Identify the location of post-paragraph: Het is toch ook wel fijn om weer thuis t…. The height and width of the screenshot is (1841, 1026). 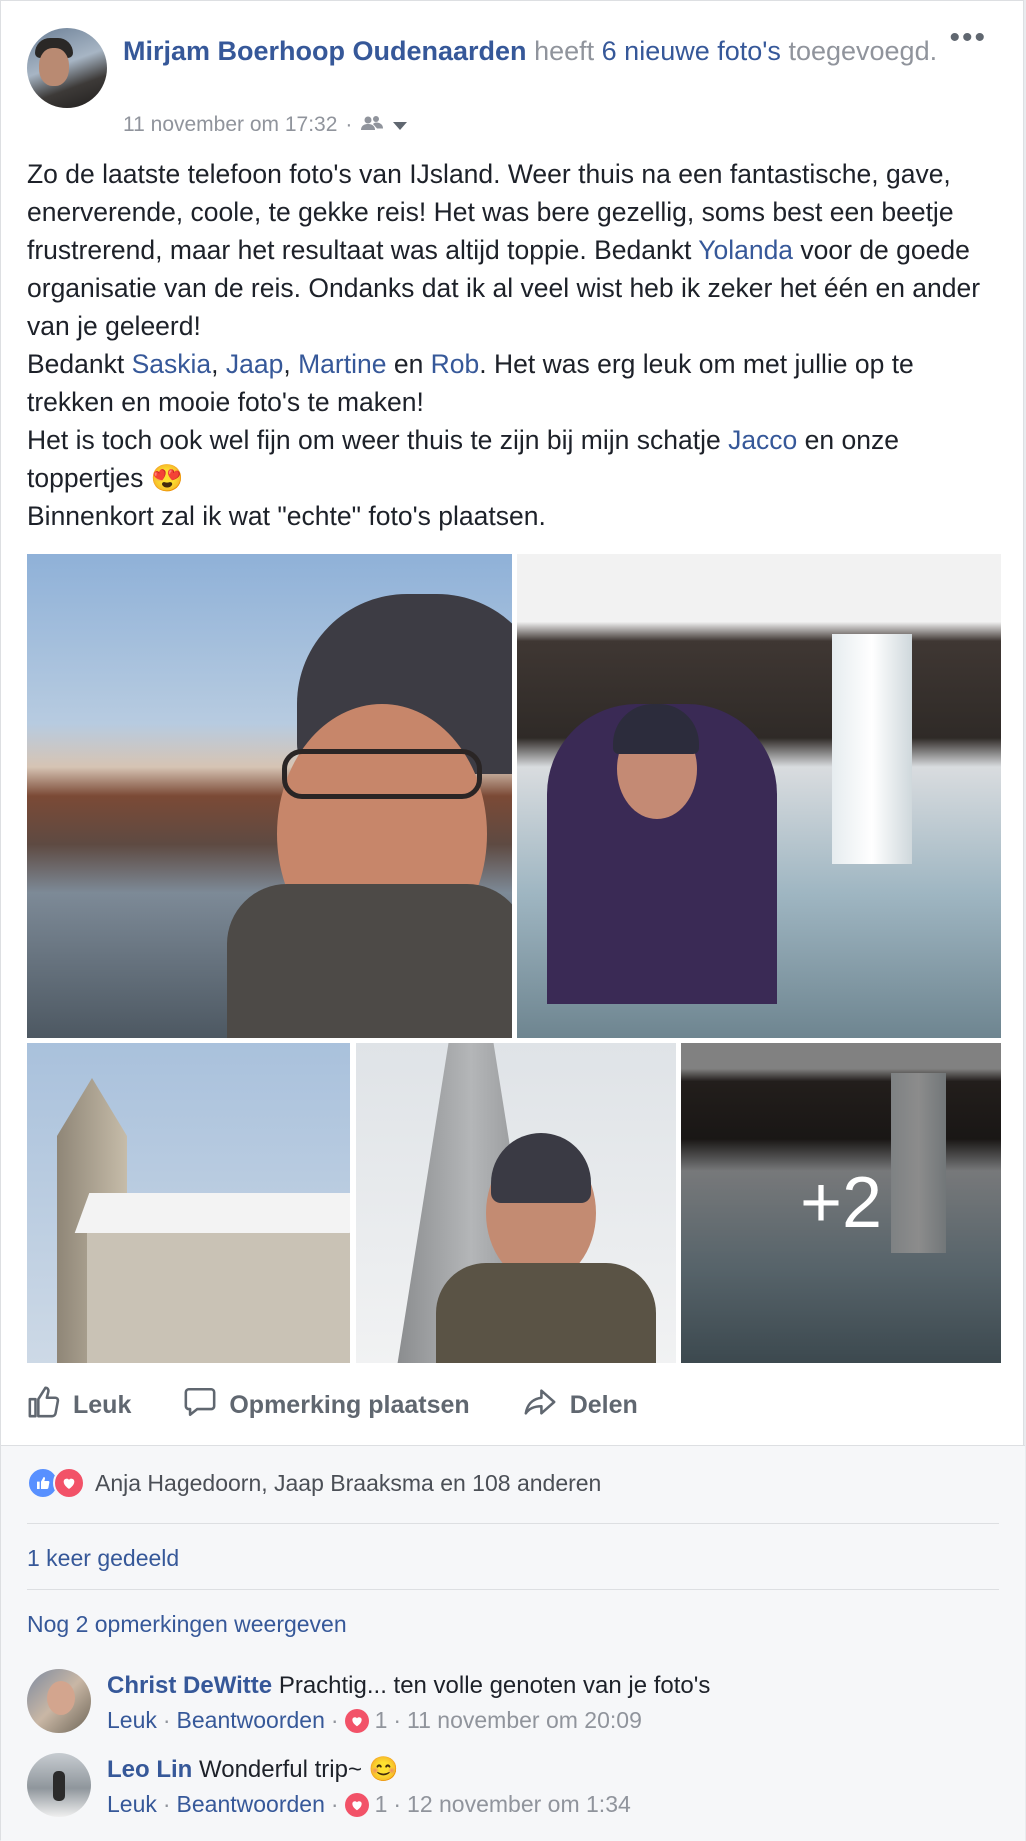
(463, 459).